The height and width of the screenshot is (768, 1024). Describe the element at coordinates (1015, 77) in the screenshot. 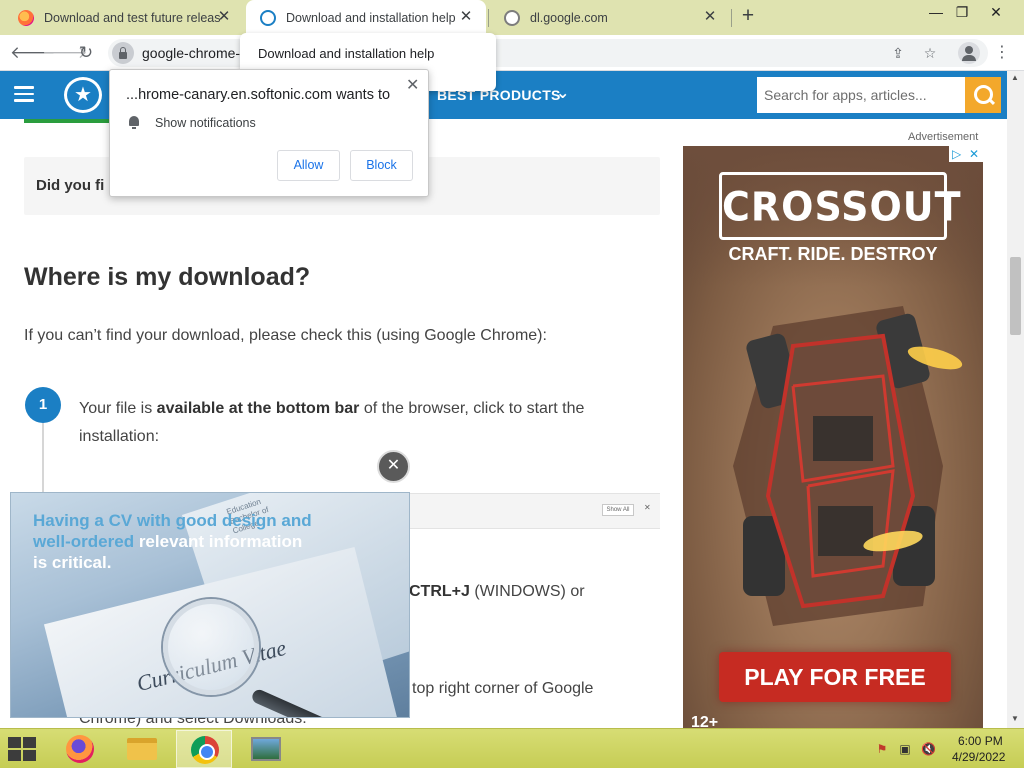

I see `scroll-up-arrow-icon: ▲` at that location.